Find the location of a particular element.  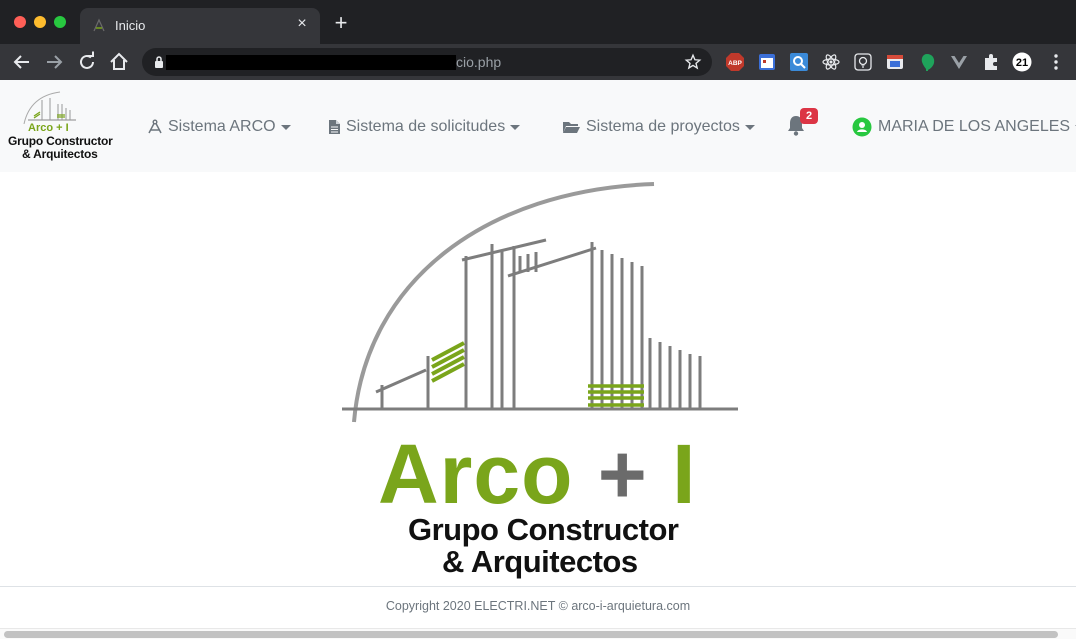

hero-title: Arco + I is located at coordinates (537, 474).